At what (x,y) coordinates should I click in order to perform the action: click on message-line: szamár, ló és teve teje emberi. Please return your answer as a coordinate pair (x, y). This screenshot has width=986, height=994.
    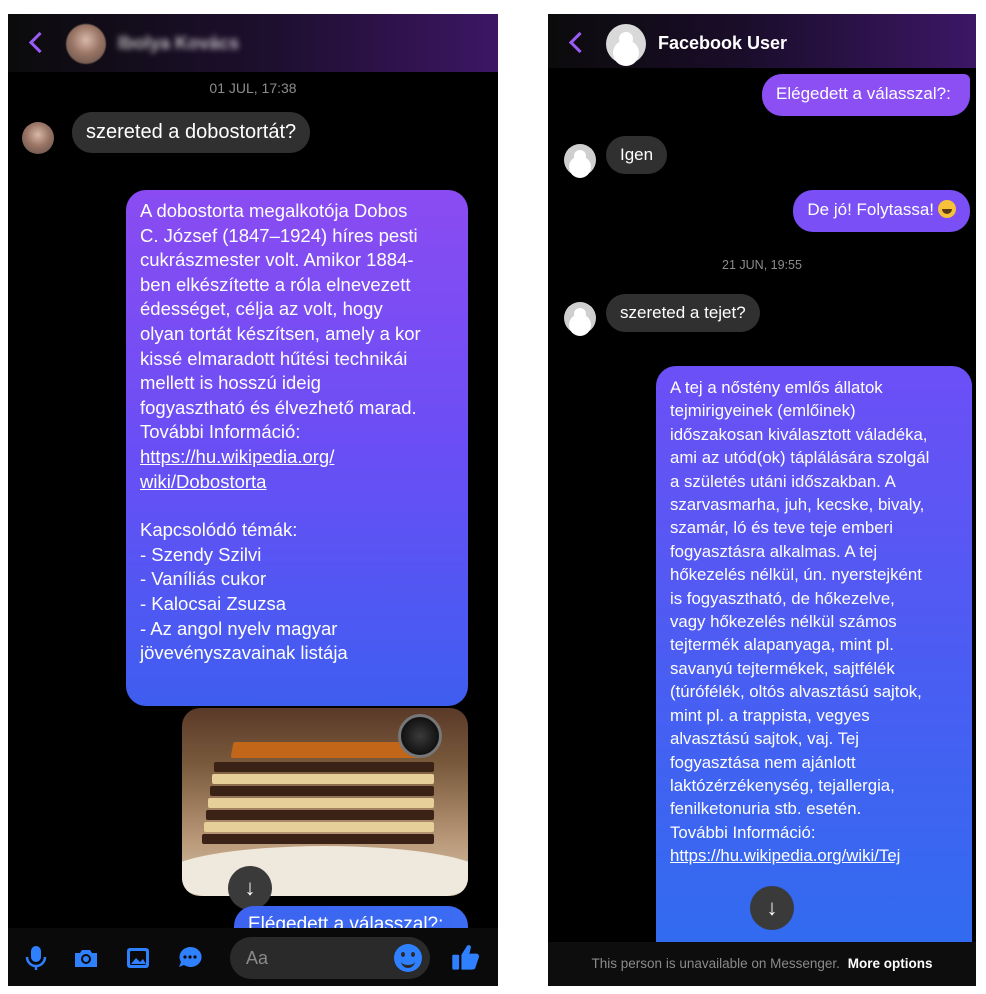
    Looking at the image, I should click on (781, 528).